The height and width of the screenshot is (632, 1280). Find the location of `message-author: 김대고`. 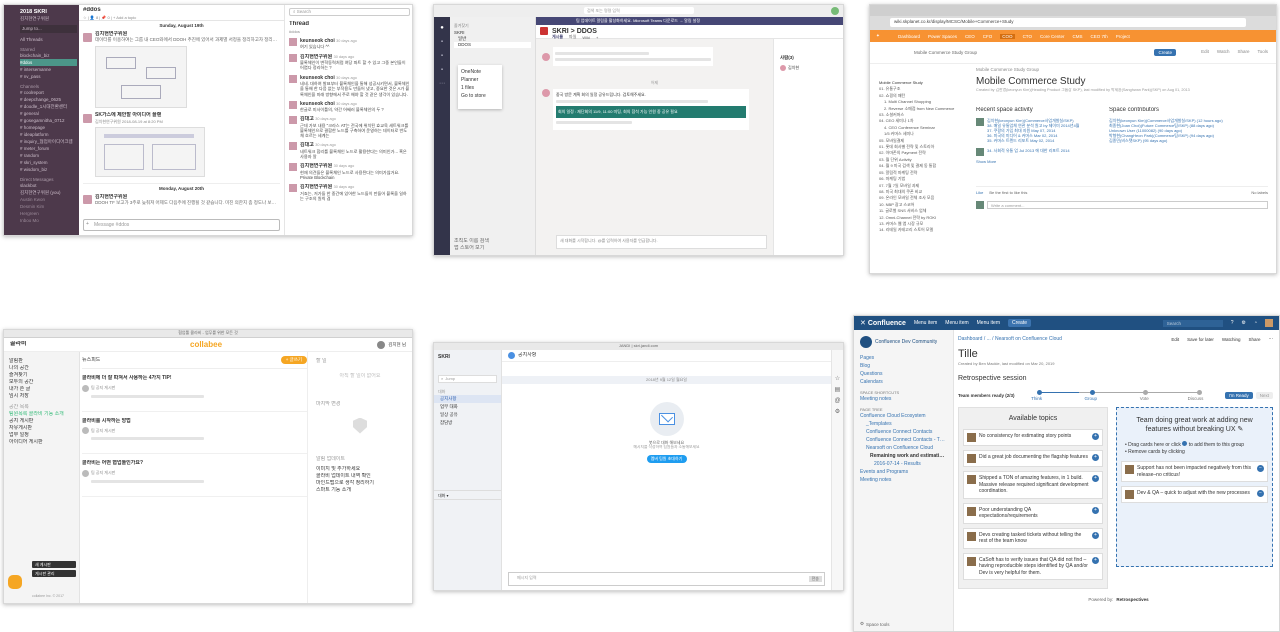

message-author: 김대고 is located at coordinates (307, 119).